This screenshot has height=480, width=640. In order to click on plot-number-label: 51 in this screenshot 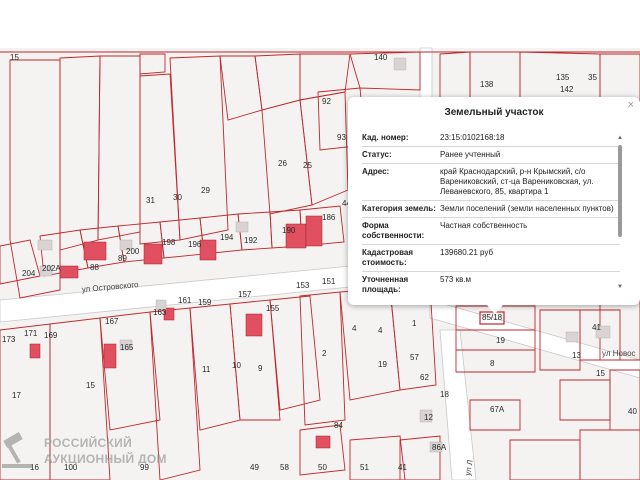, I will do `click(364, 467)`.